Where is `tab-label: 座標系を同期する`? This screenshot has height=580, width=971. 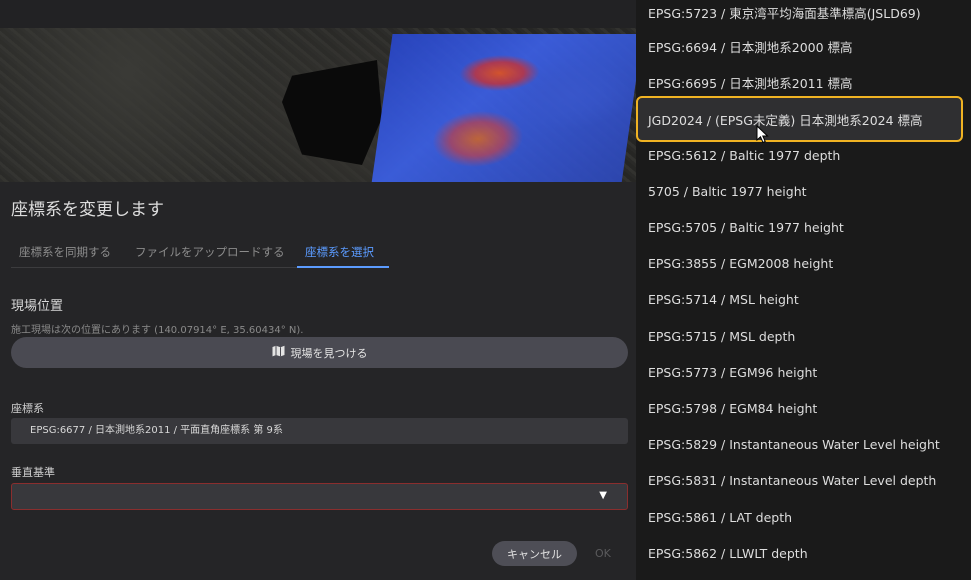
tab-label: 座標系を同期する is located at coordinates (65, 252).